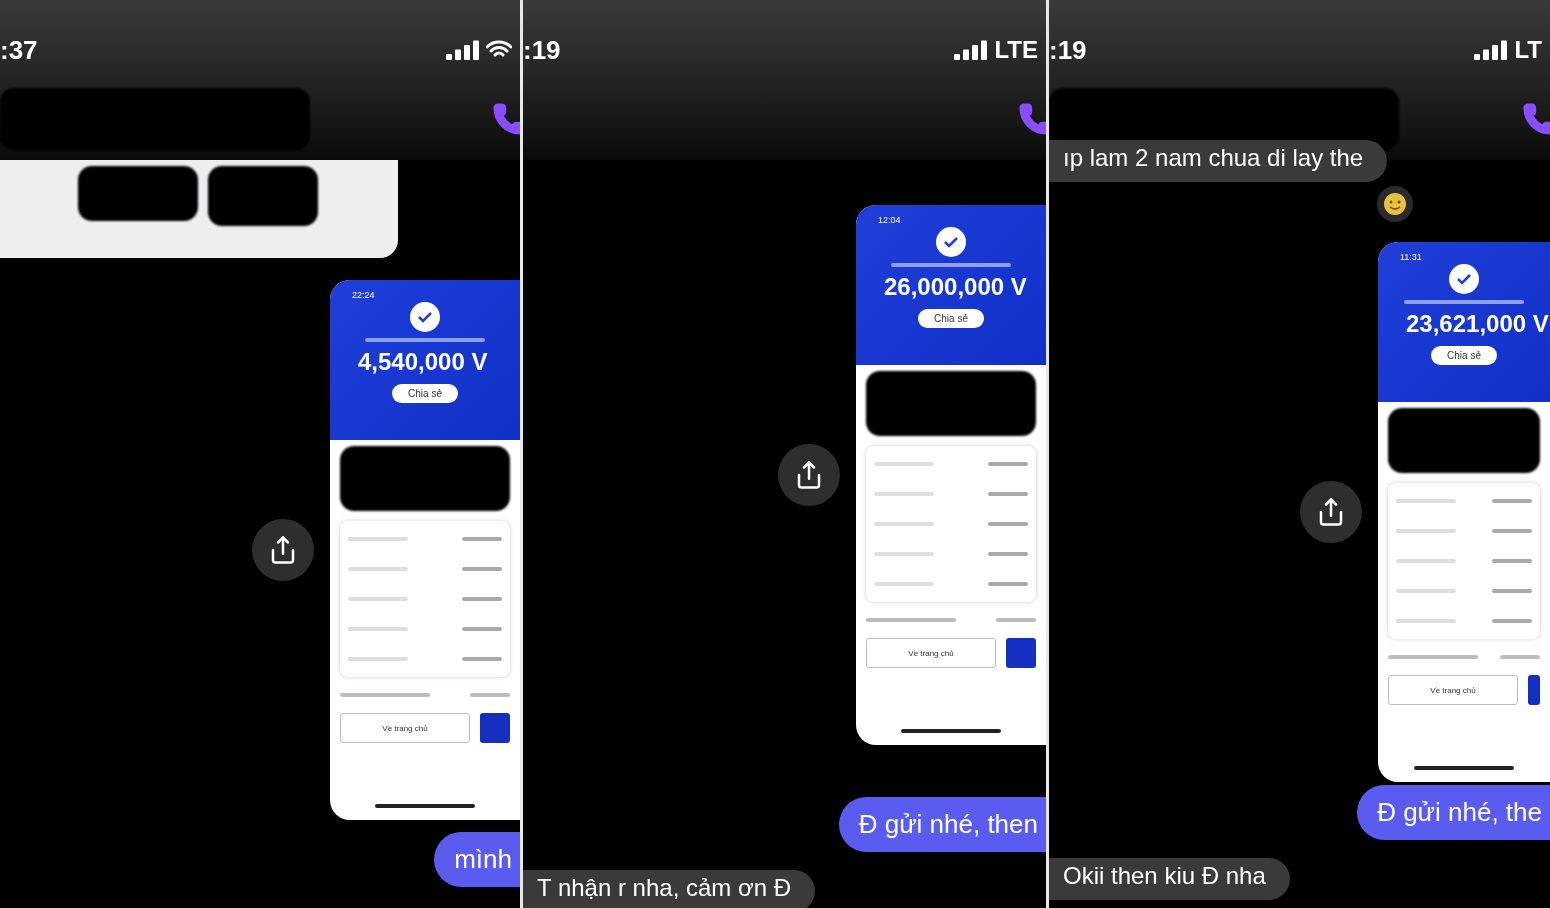 This screenshot has width=1550, height=908. I want to click on received-message: T nhận r nha, cảm ơn Đ, so click(669, 889).